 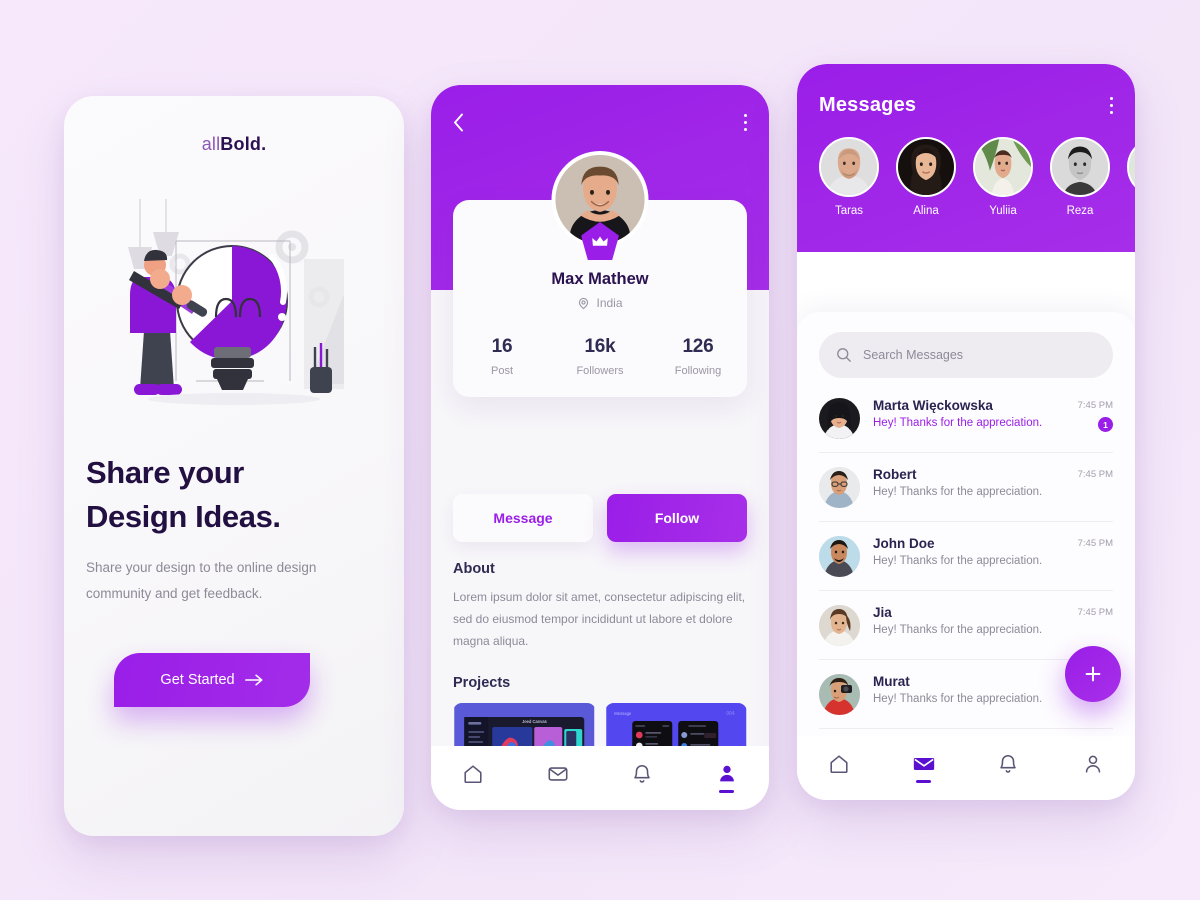 I want to click on story-item: Alina, so click(x=926, y=177).